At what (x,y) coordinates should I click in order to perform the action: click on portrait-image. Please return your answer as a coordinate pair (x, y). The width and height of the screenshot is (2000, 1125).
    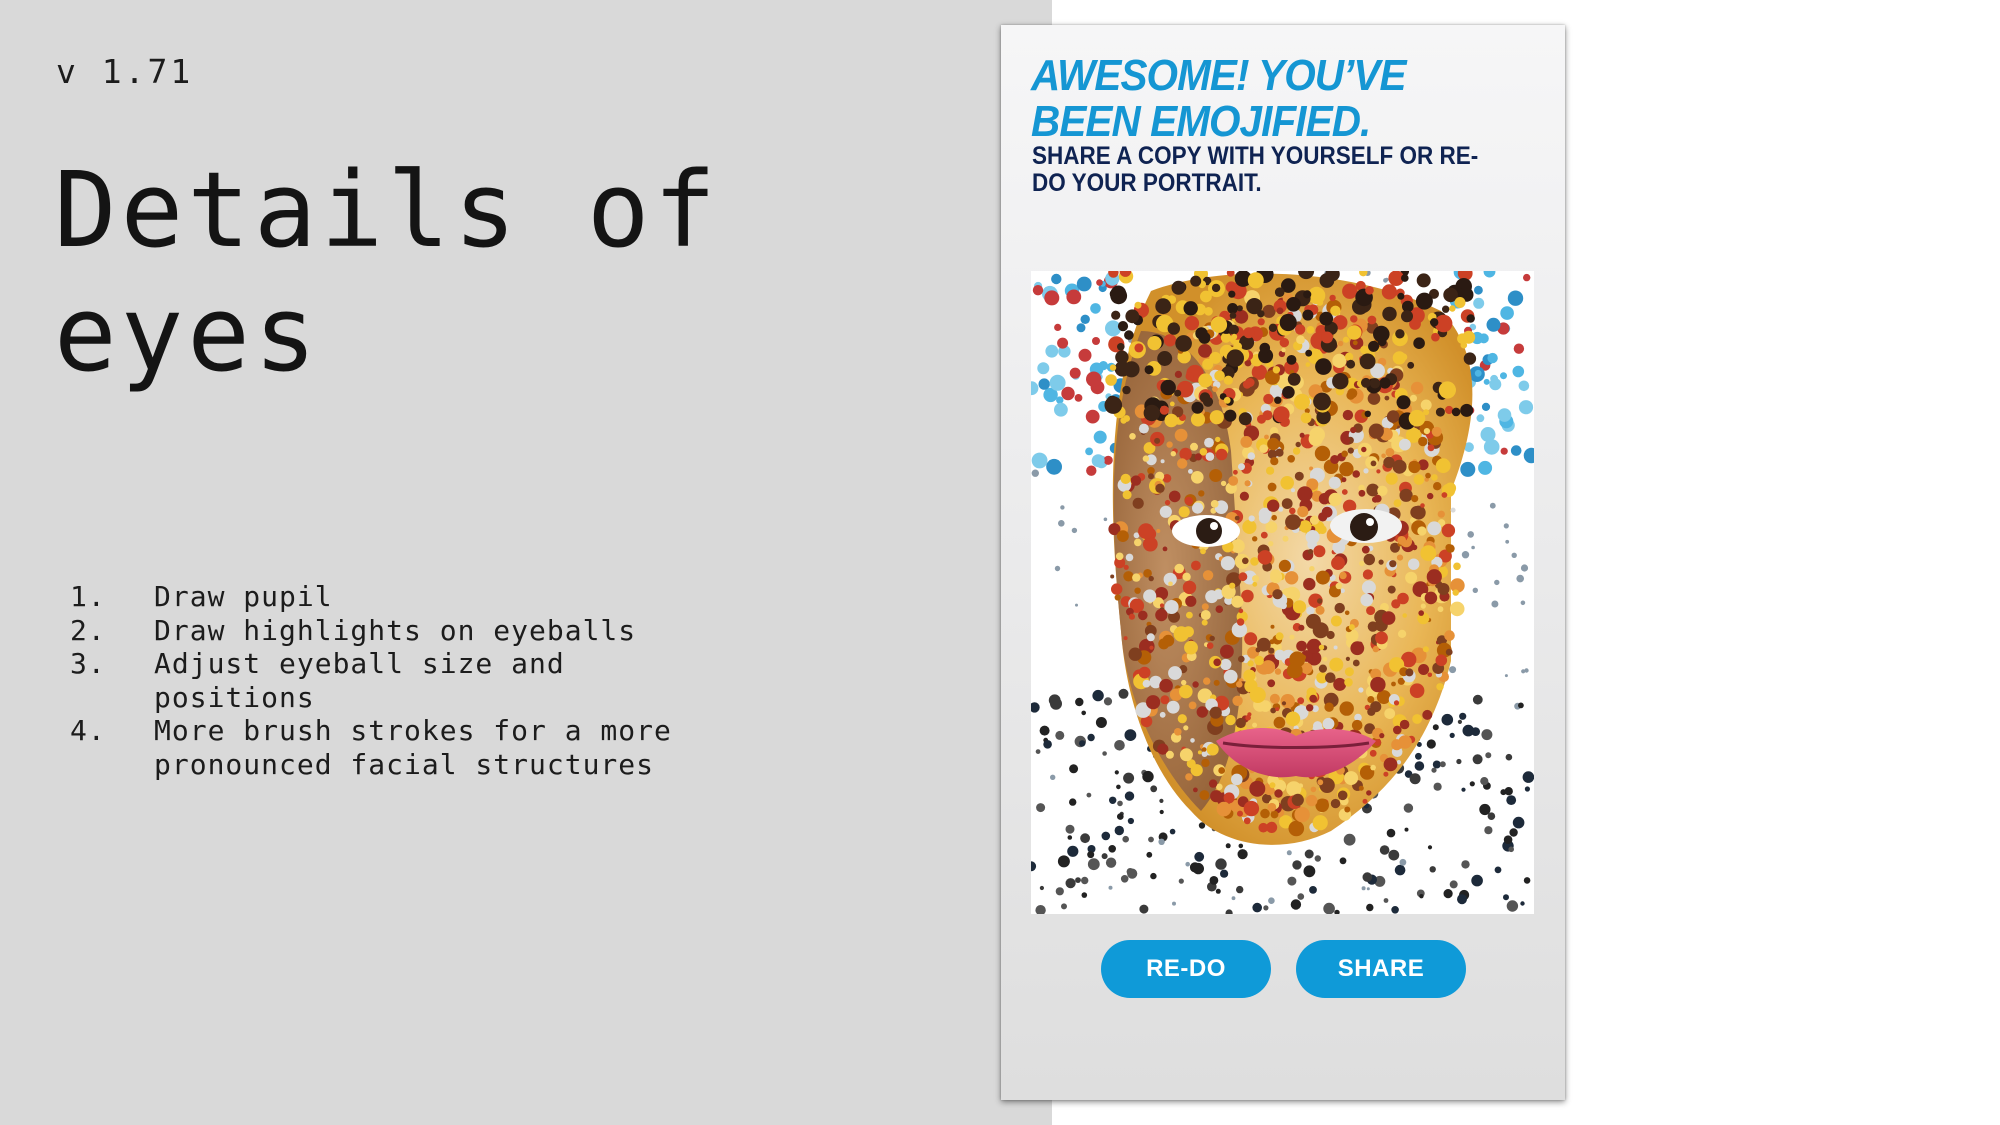
    Looking at the image, I should click on (1282, 592).